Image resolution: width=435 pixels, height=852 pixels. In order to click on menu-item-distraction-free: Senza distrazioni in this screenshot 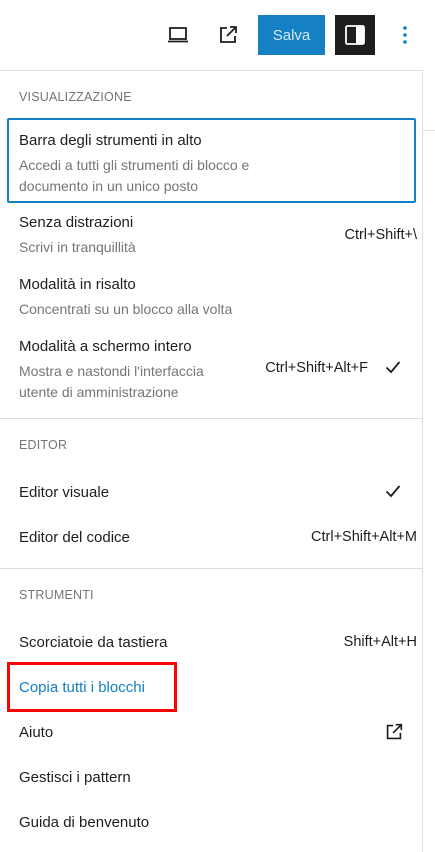, I will do `click(76, 222)`.